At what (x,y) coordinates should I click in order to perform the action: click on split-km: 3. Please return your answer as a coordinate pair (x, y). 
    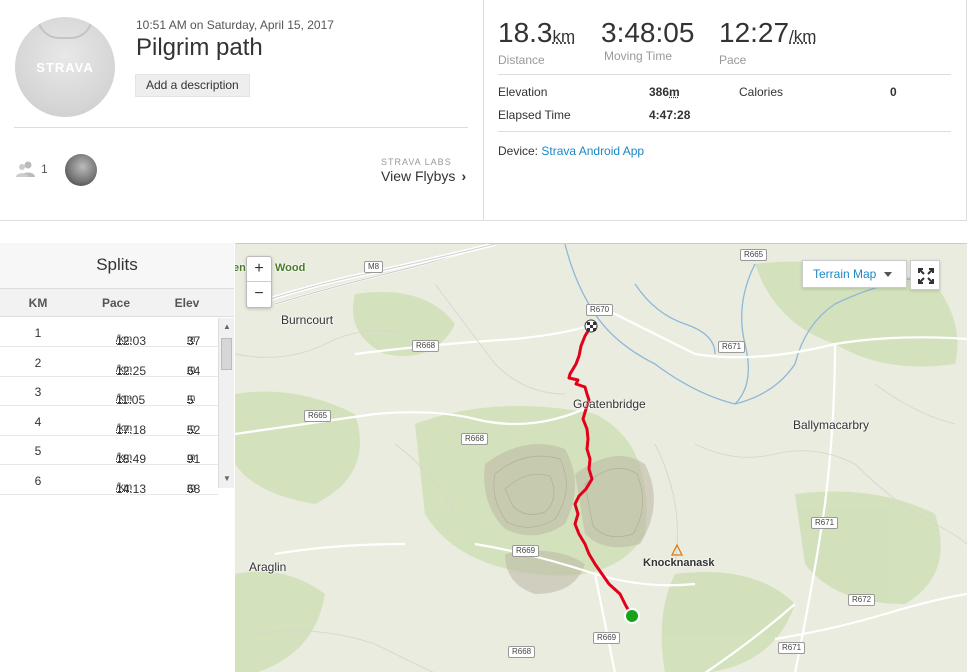
    Looking at the image, I should click on (38, 392).